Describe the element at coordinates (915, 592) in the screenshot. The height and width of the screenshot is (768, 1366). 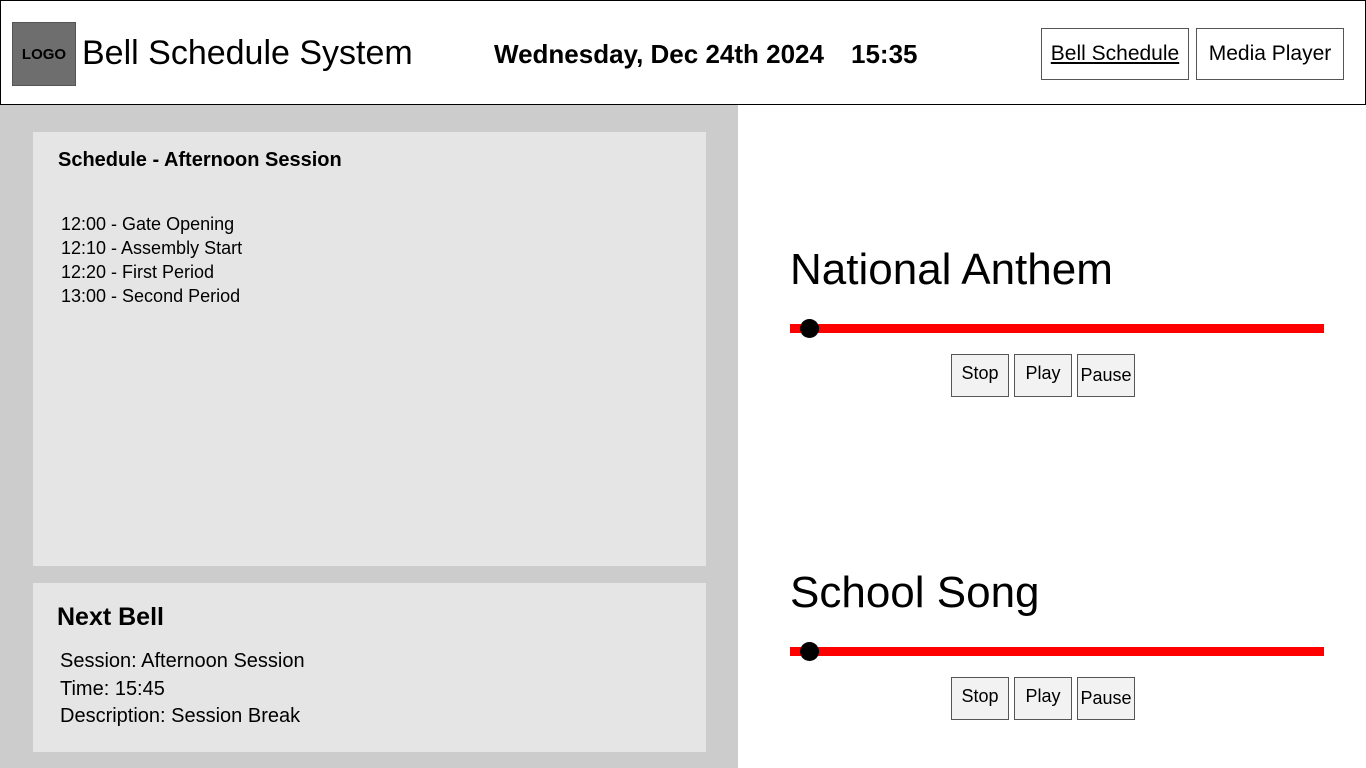
I see `track-title: School Song` at that location.